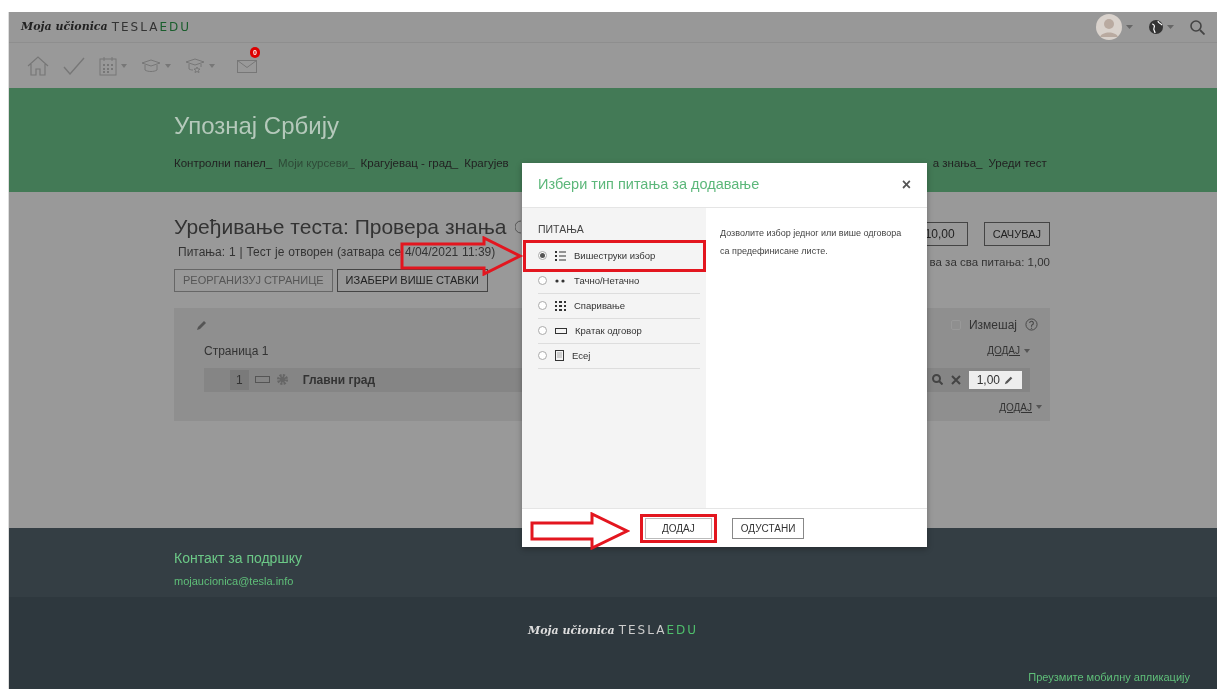 This screenshot has height=689, width=1217. I want to click on type-description: Дозволите избор једног или више одговора са предефинисане листе., so click(811, 242).